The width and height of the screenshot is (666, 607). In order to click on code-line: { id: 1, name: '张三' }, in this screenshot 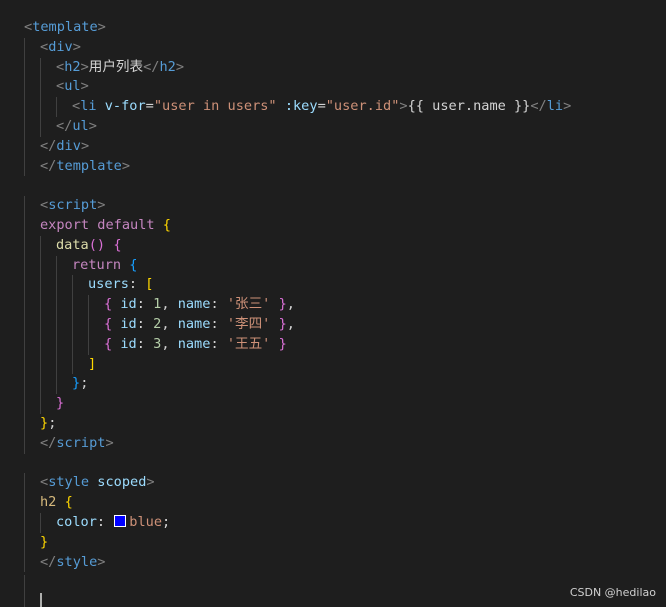, I will do `click(339, 305)`.